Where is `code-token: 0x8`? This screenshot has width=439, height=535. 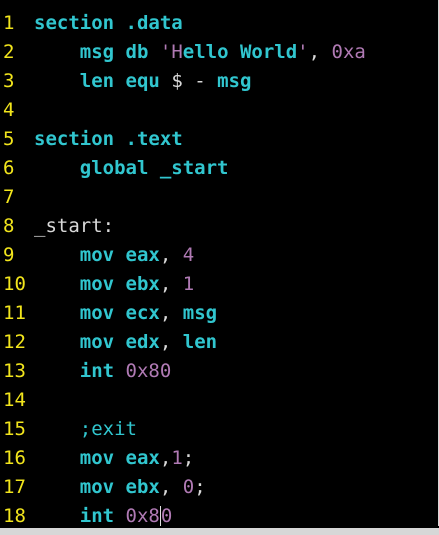 code-token: 0x8 is located at coordinates (142, 516).